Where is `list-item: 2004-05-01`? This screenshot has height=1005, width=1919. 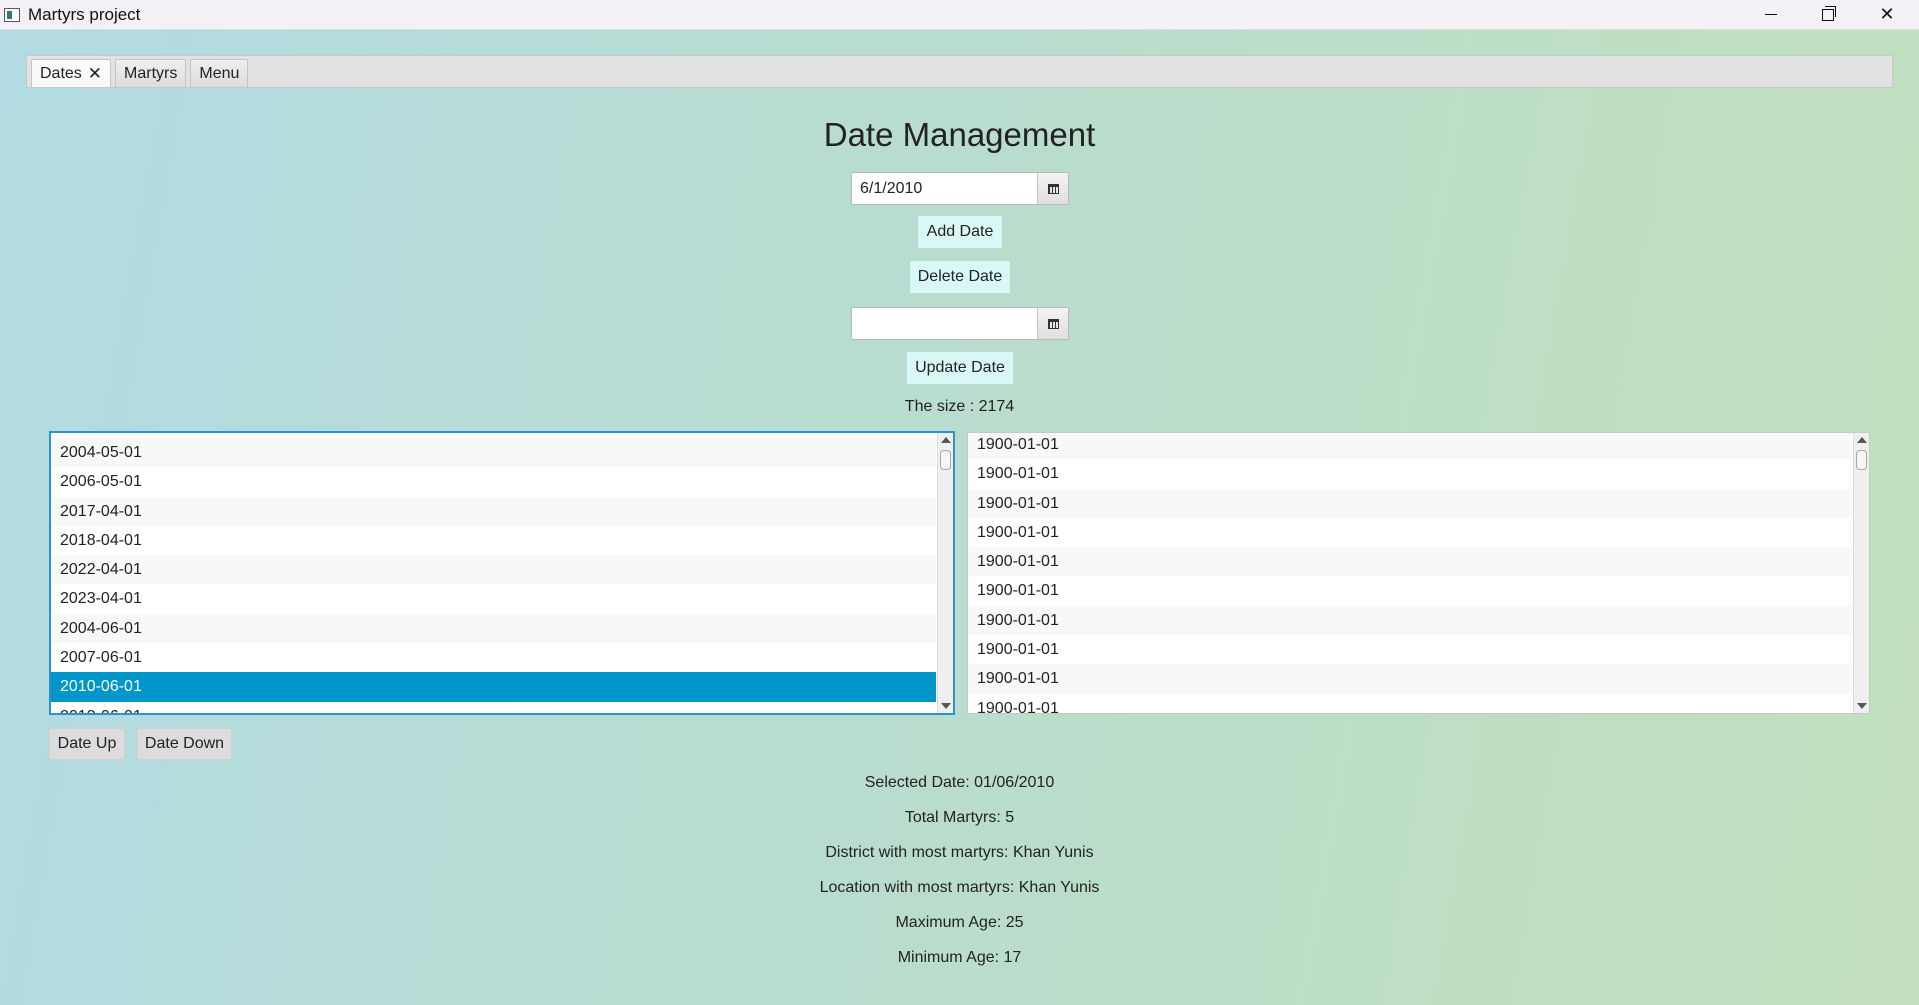 list-item: 2004-05-01 is located at coordinates (493, 453).